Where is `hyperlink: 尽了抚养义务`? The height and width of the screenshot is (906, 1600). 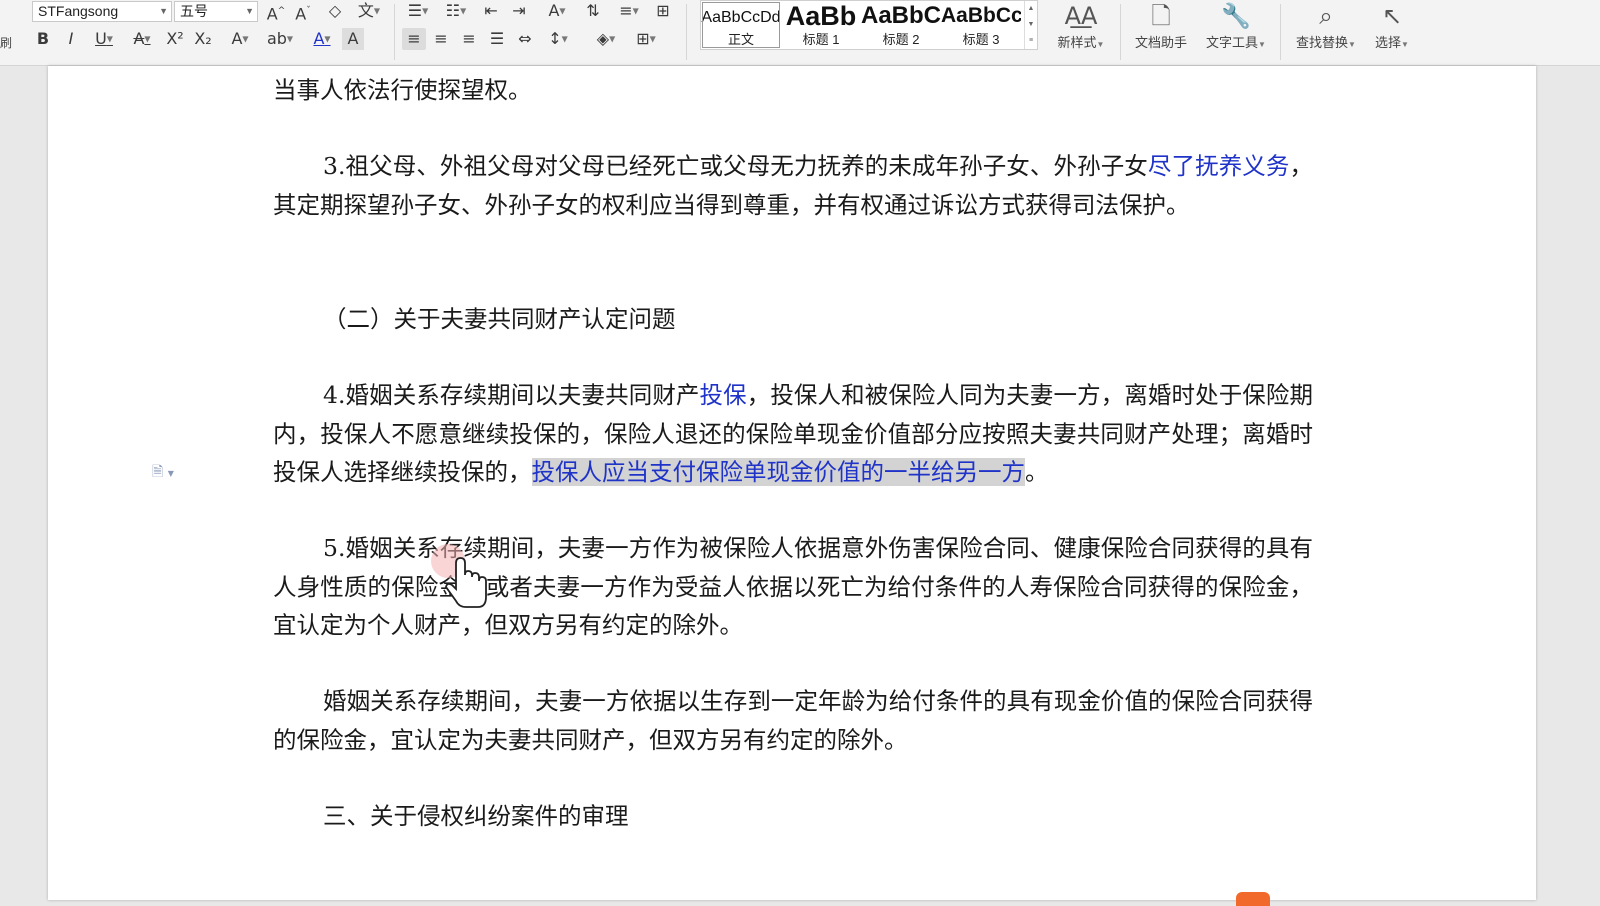
hyperlink: 尽了抚养义务 is located at coordinates (1219, 166).